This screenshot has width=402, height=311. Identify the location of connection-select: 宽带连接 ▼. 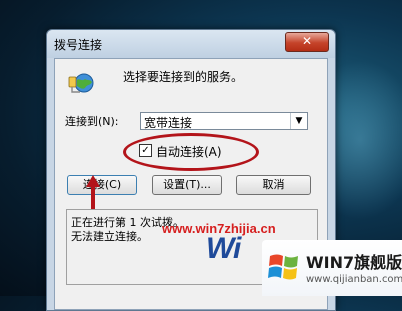
(224, 121).